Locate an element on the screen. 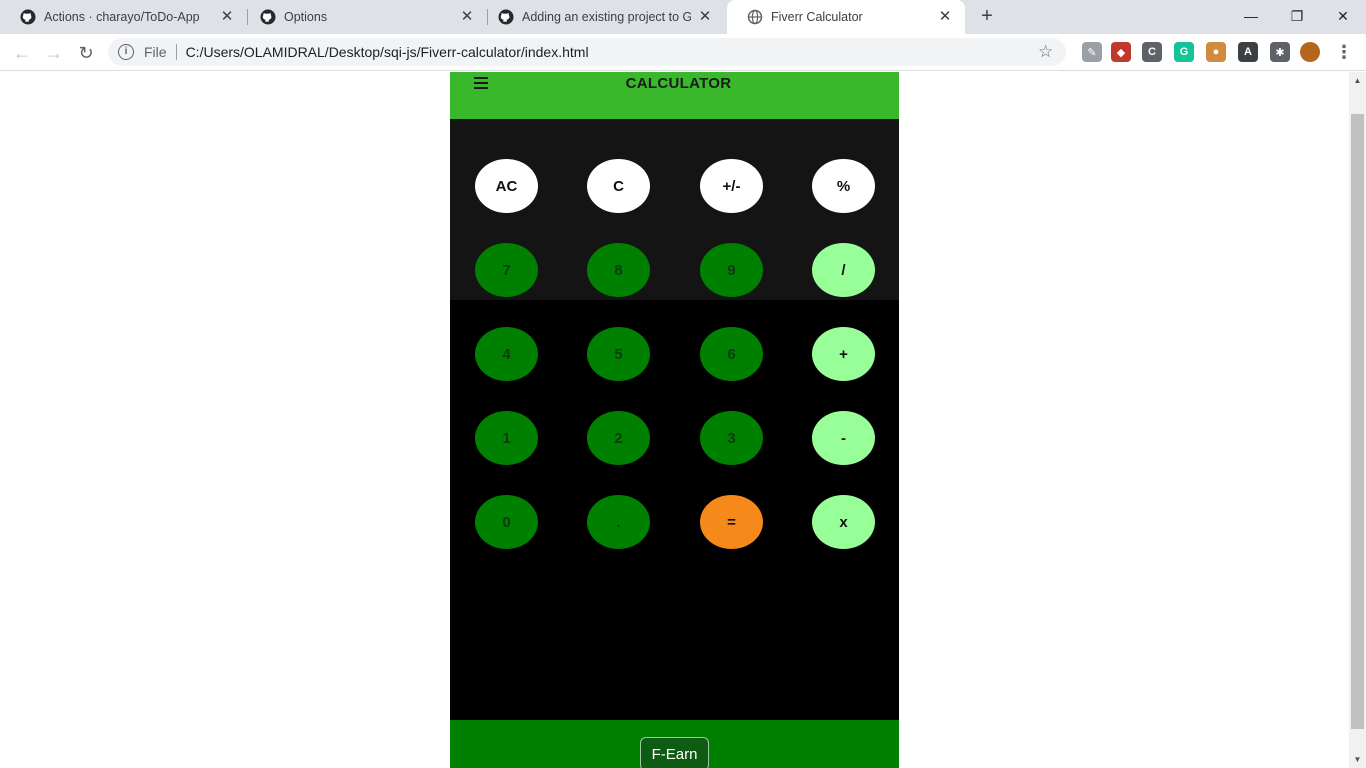 The image size is (1366, 768). tab-title: Fiverr Calculator is located at coordinates (817, 17).